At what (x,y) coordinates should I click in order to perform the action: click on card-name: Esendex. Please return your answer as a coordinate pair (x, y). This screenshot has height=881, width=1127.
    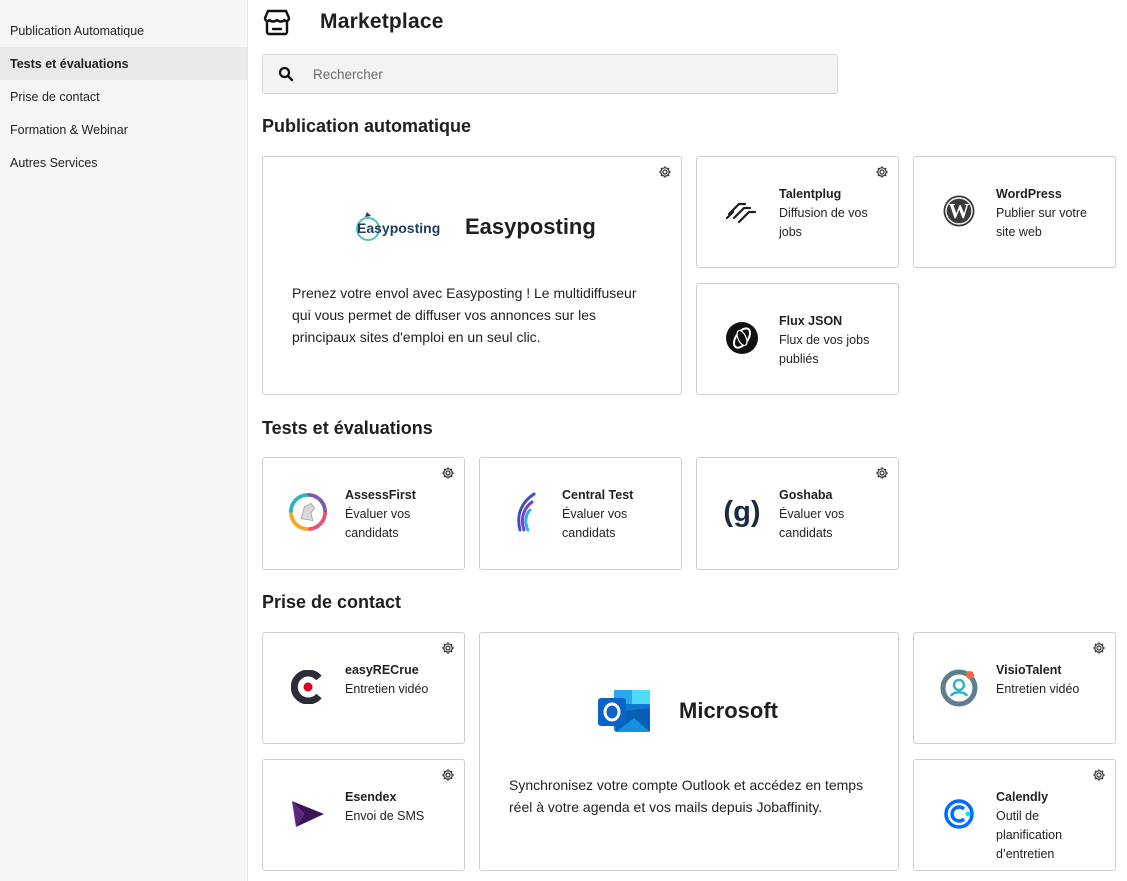
    Looking at the image, I should click on (371, 797).